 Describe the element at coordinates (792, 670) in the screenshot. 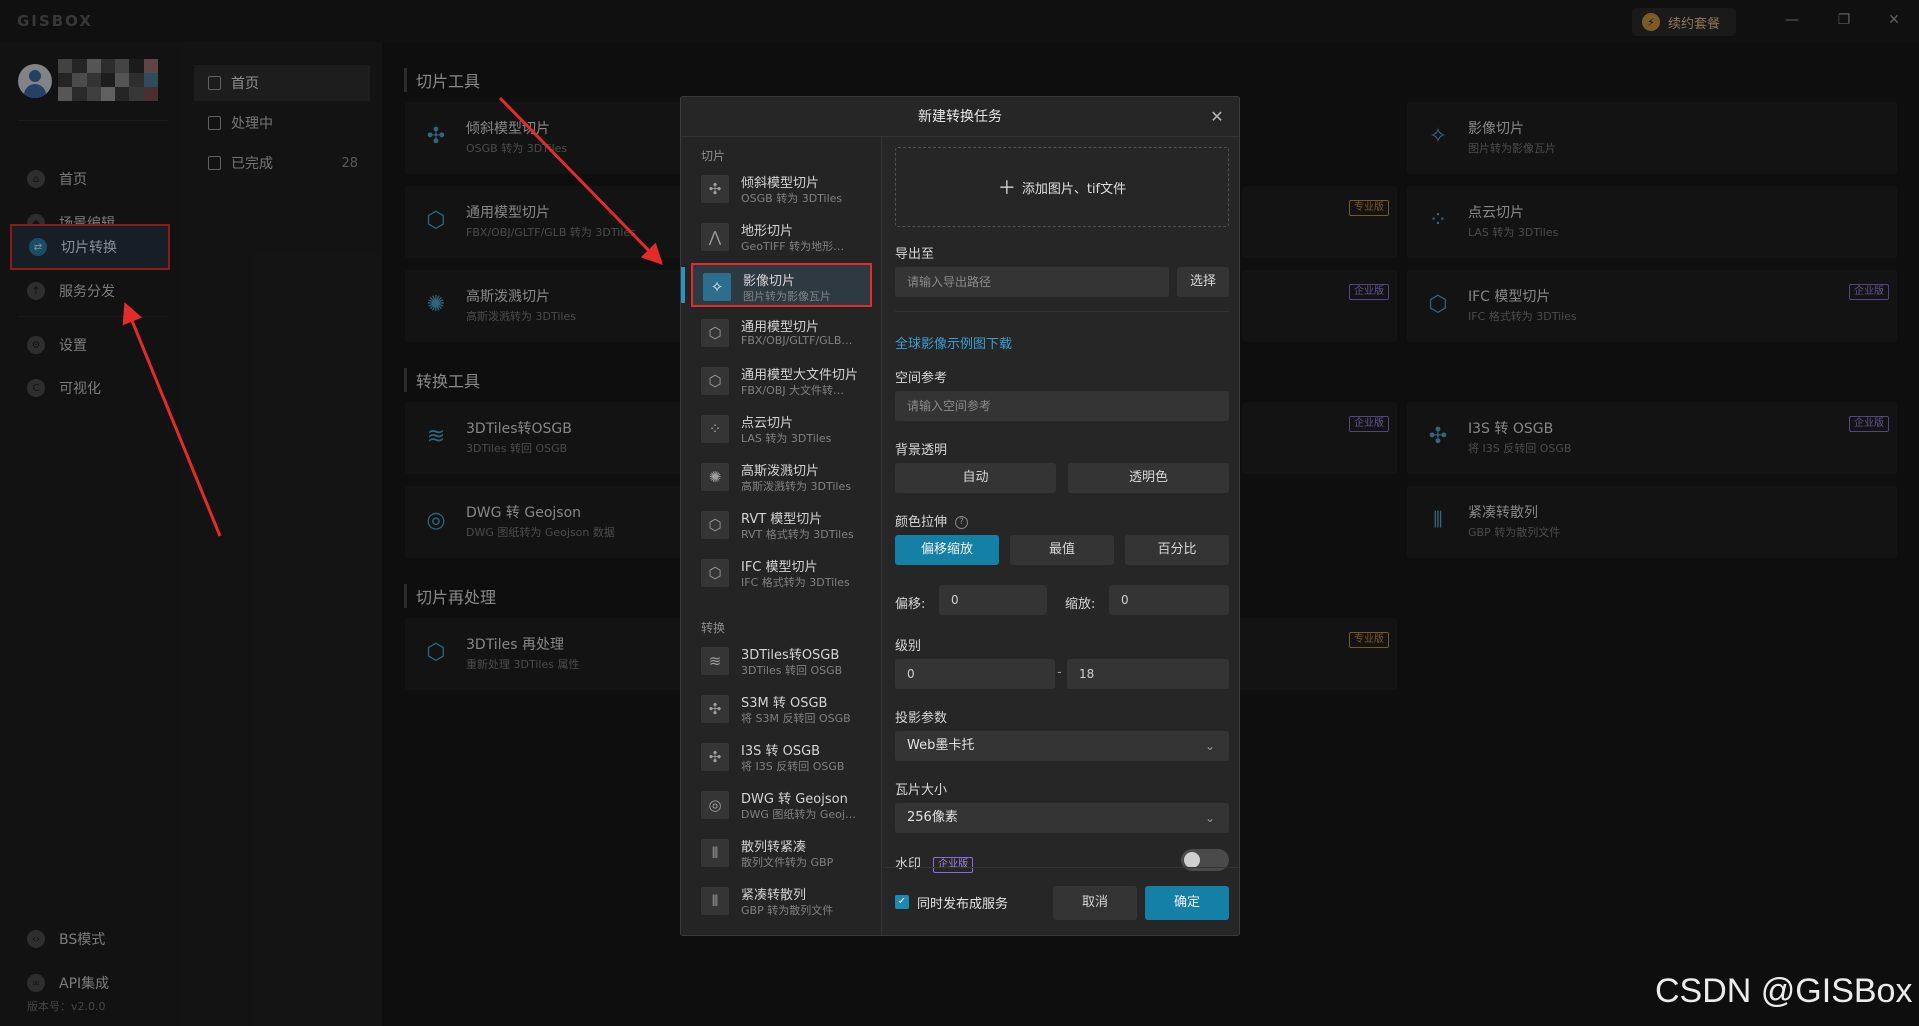

I see `tool-subtitle: 3DTiles 转回 OSGB` at that location.